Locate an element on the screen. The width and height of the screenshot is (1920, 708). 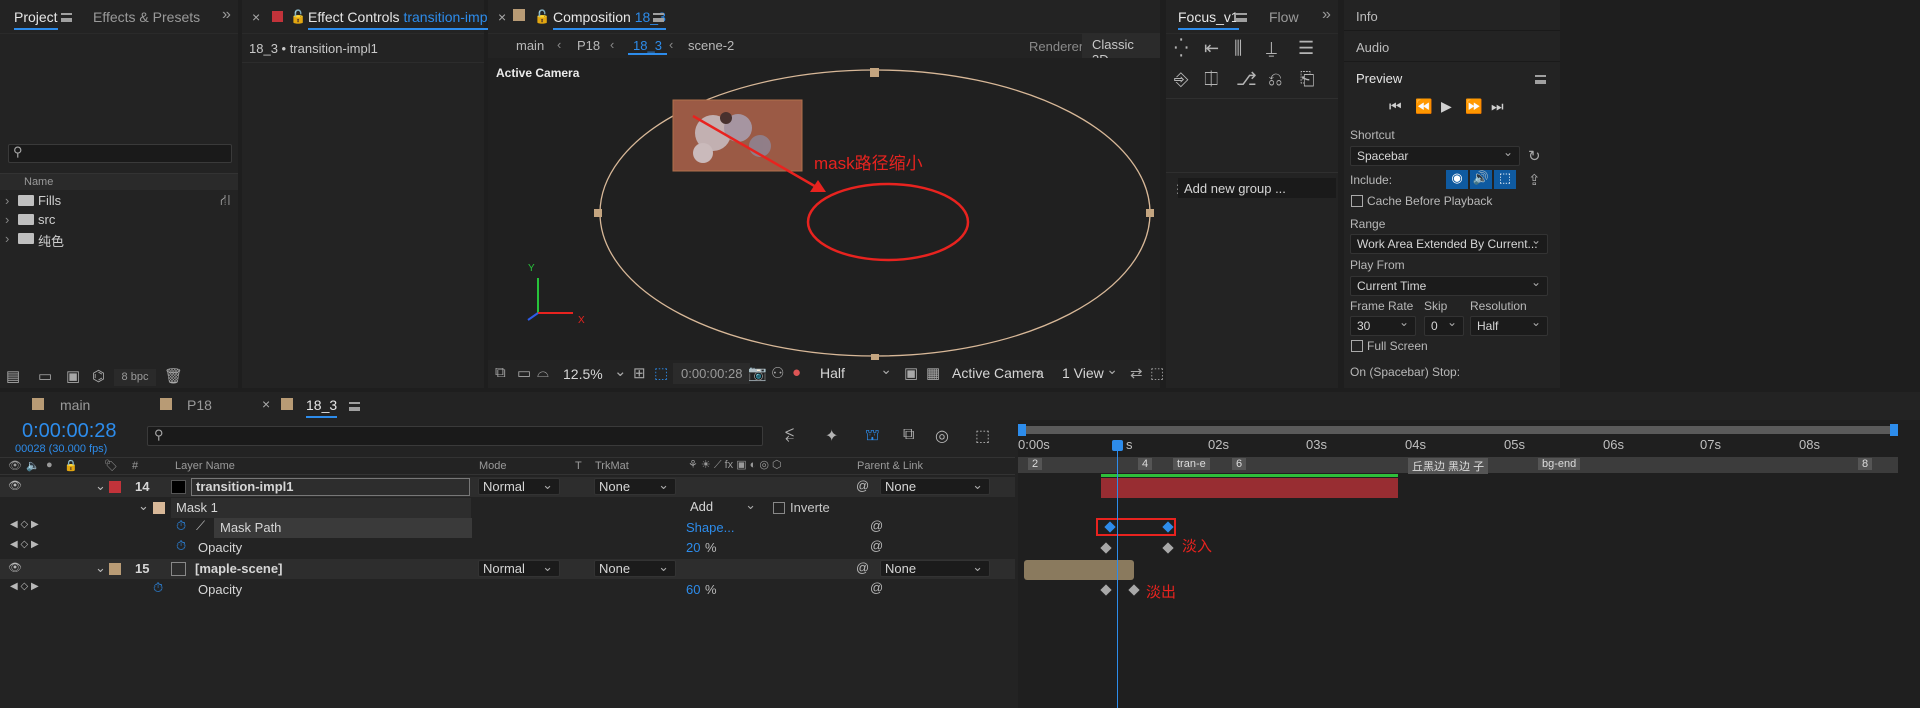
solo-icon: ● is located at coordinates (49, 465).